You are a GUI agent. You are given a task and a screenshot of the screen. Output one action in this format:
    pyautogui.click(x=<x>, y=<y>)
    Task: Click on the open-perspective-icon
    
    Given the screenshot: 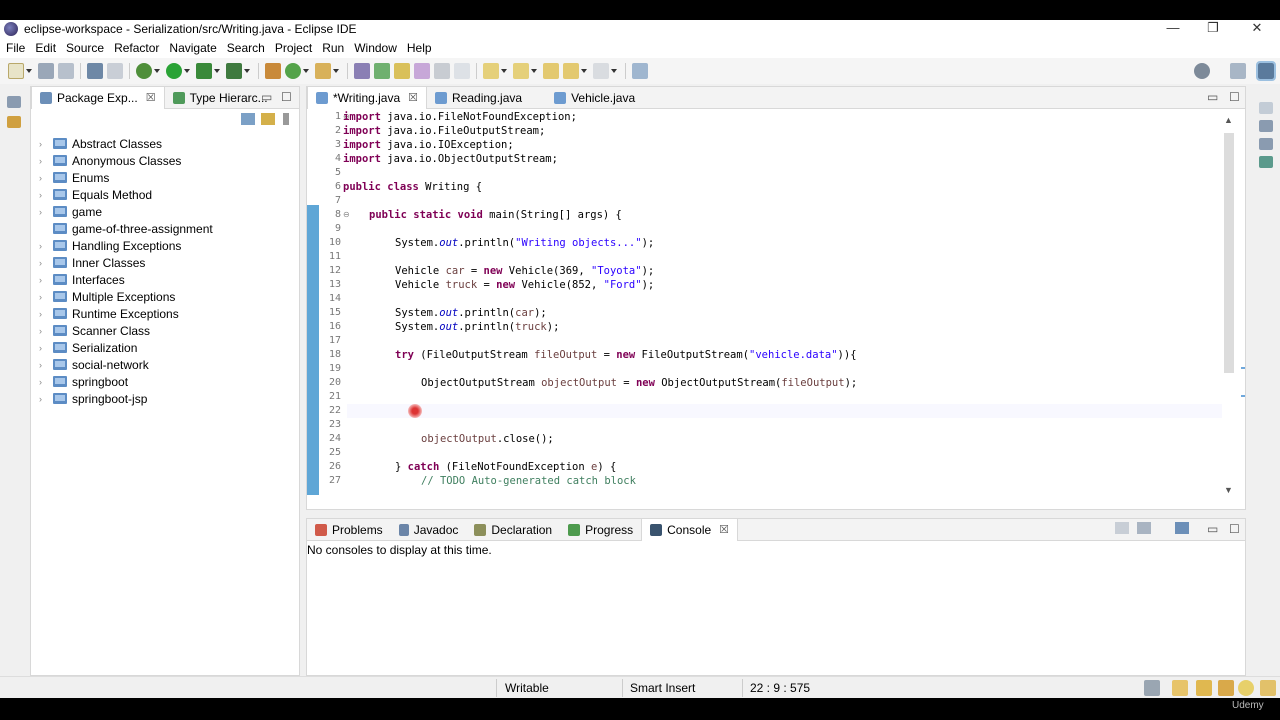 What is the action you would take?
    pyautogui.click(x=1238, y=71)
    